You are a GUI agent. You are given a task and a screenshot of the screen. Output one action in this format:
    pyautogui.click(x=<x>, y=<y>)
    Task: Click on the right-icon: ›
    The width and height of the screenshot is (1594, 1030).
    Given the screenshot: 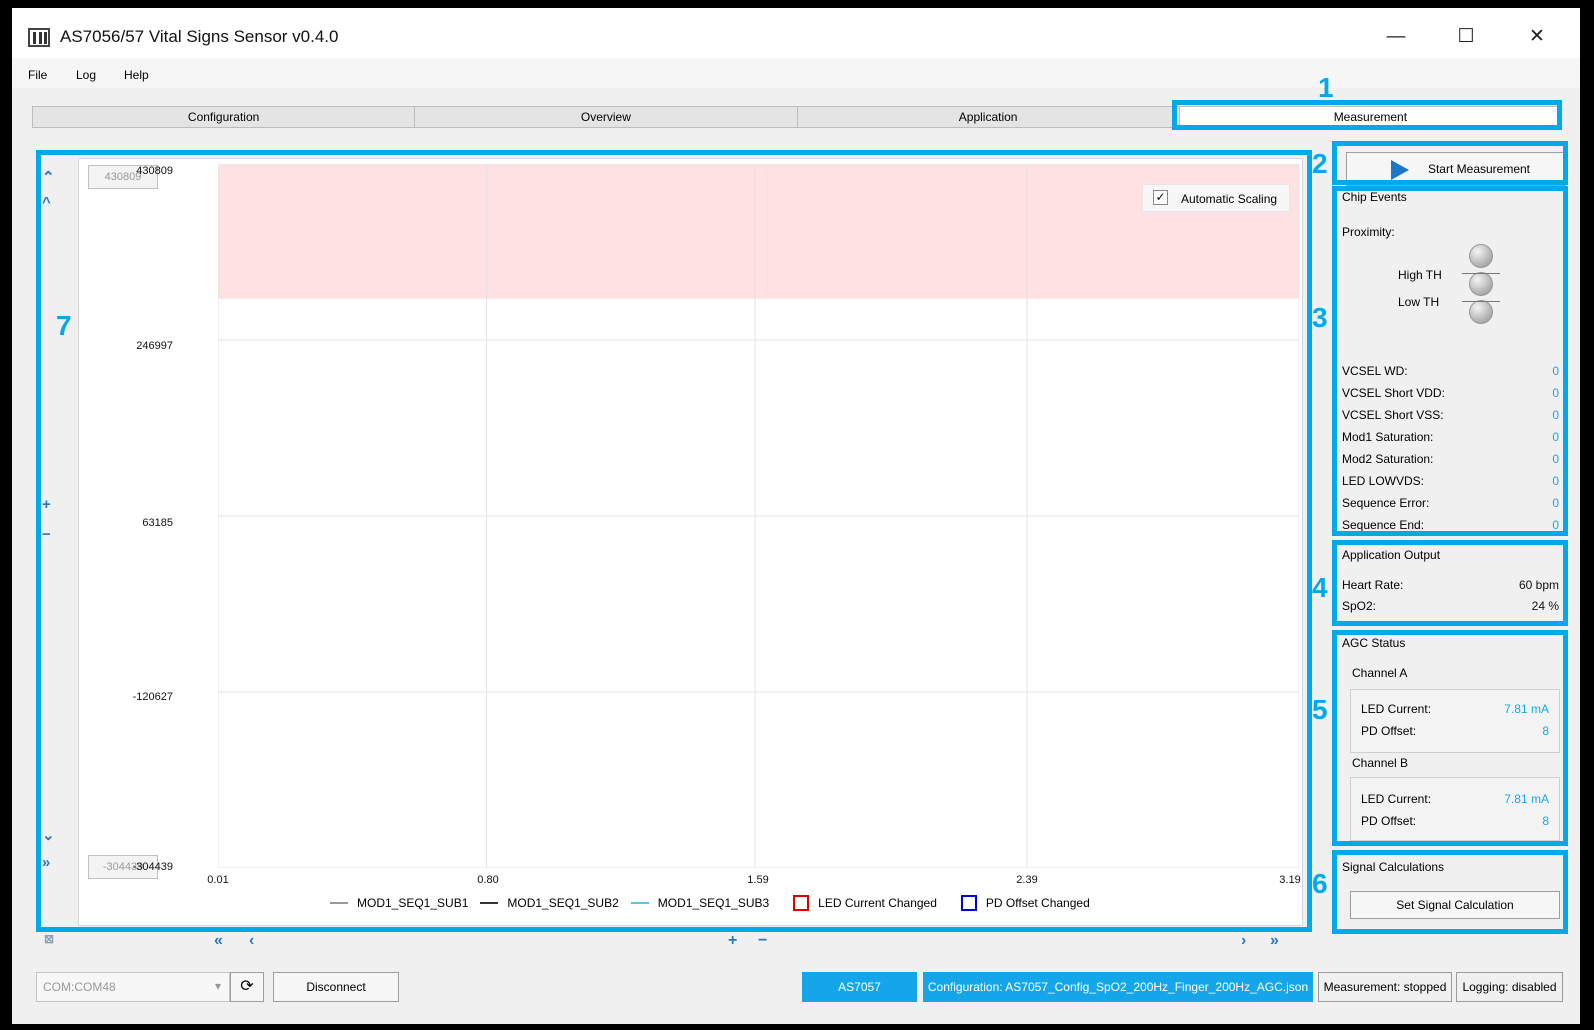 What is the action you would take?
    pyautogui.click(x=1243, y=941)
    